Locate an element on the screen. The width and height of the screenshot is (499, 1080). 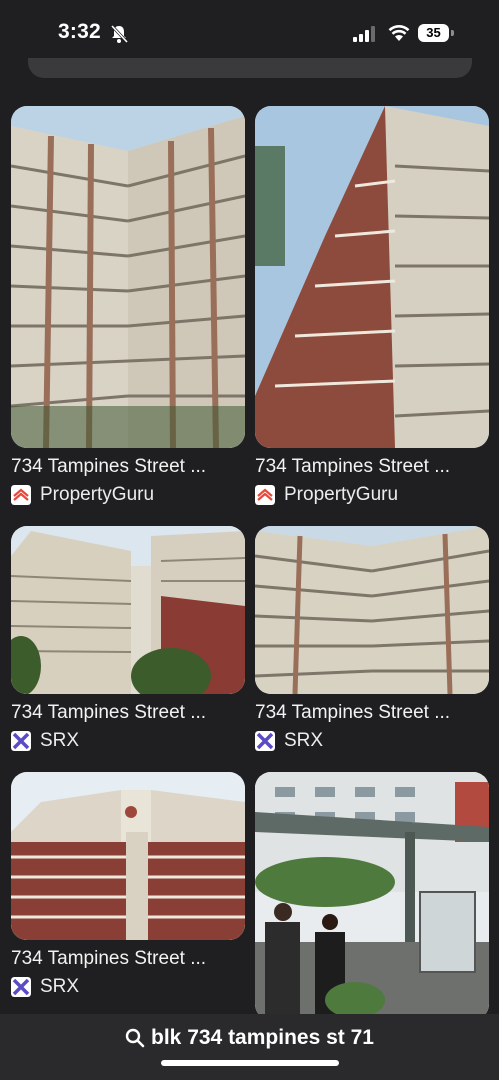
battery-level: 35 is located at coordinates (433, 33).